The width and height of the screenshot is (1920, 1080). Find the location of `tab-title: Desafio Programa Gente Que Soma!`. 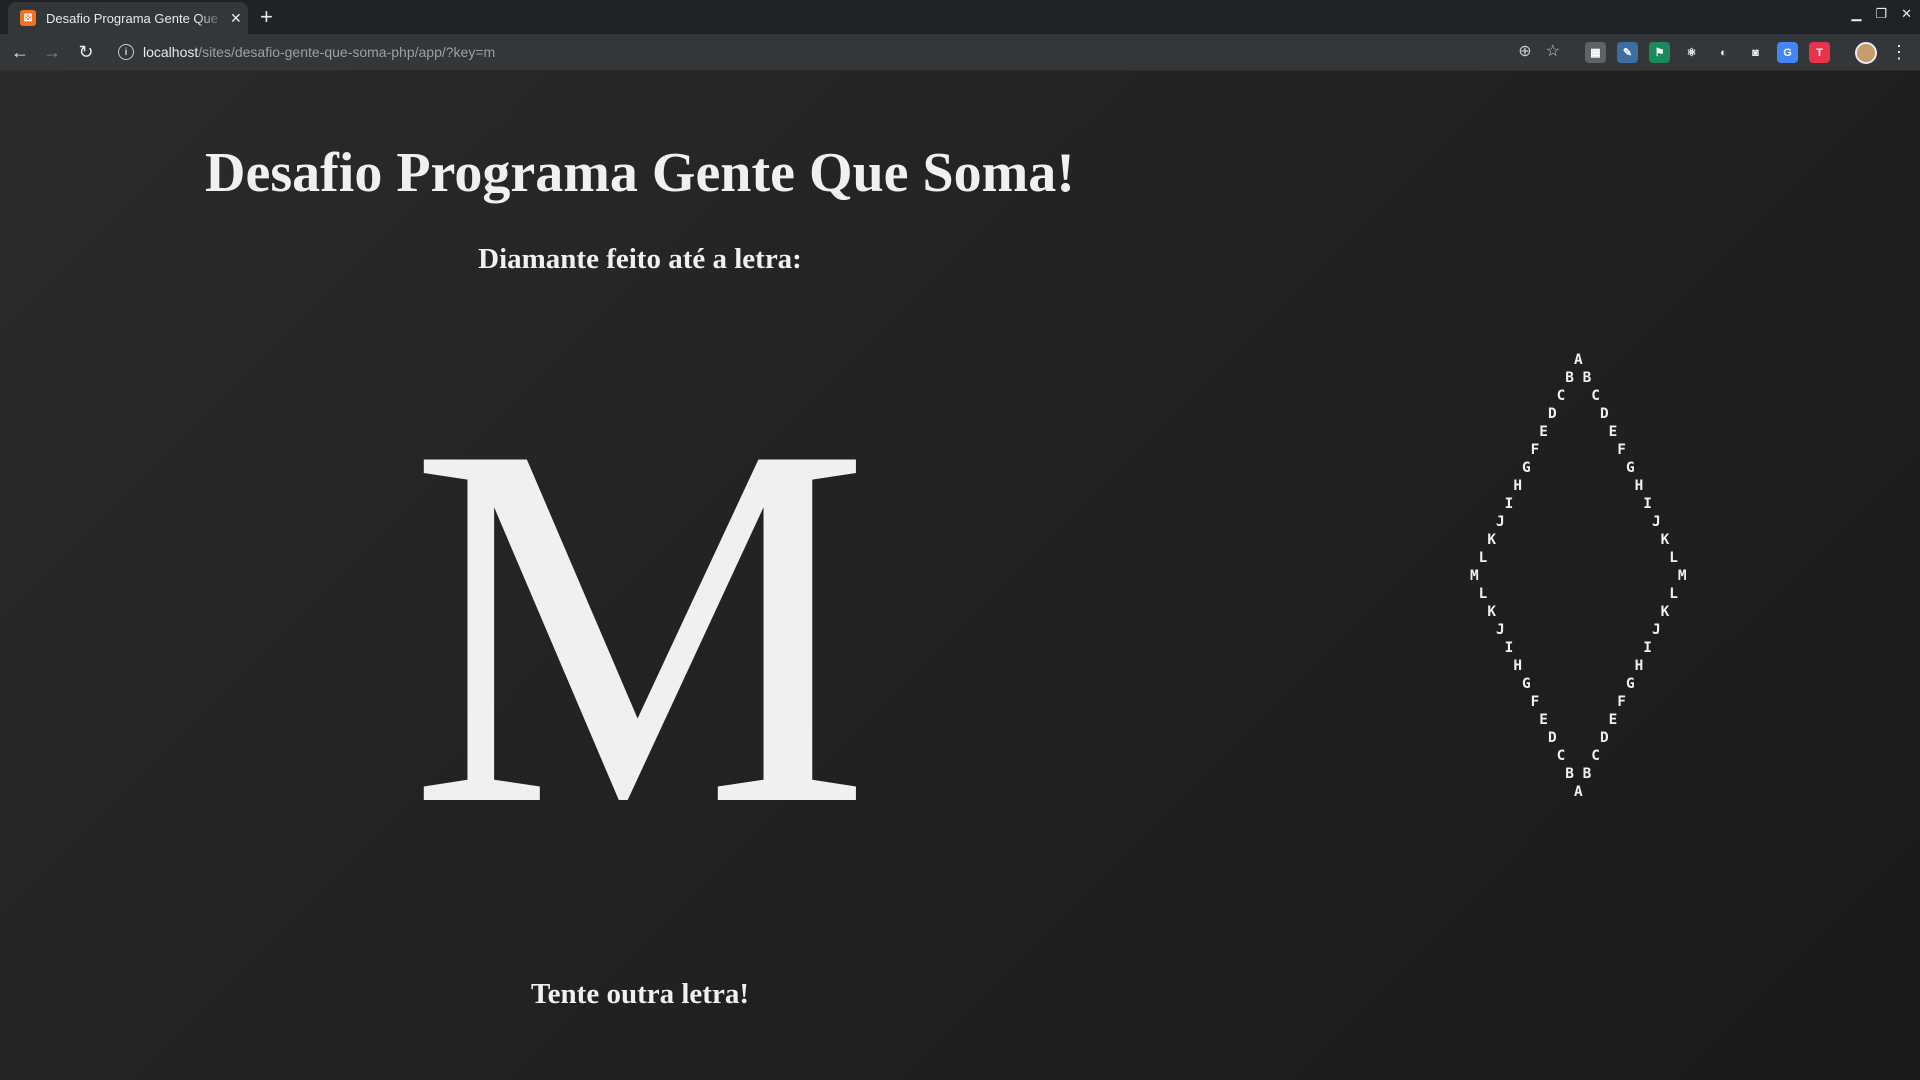

tab-title: Desafio Programa Gente Que Soma! is located at coordinates (135, 18).